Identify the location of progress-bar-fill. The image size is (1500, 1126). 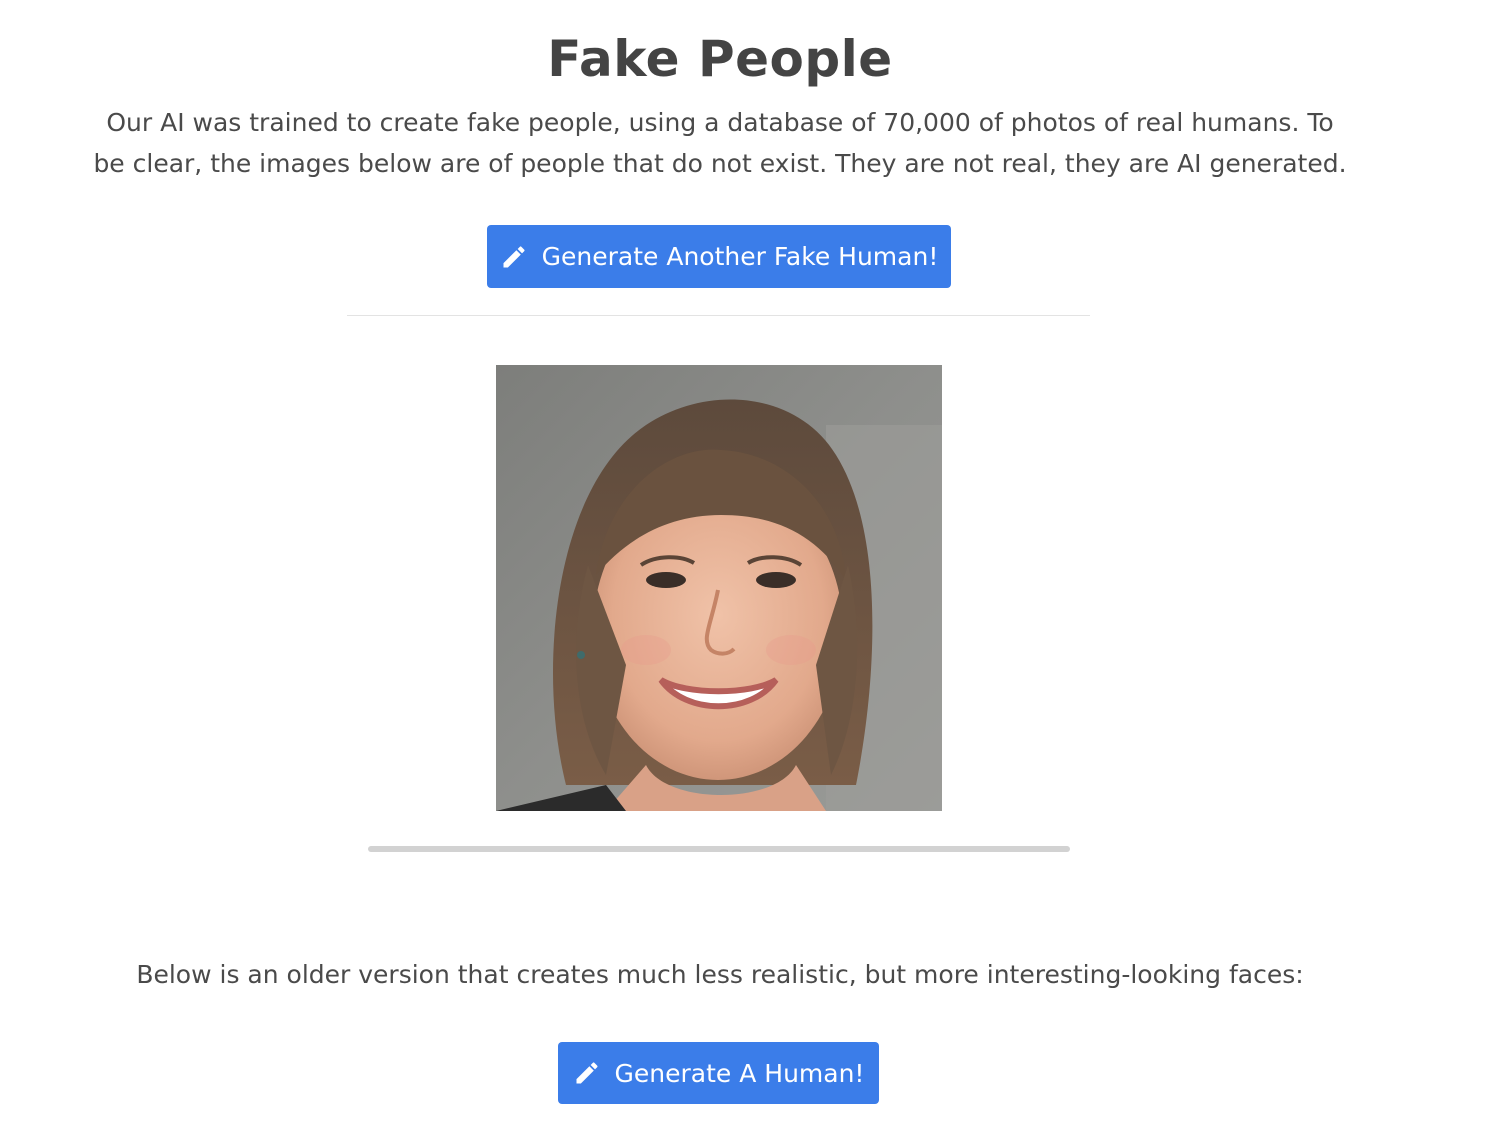
(719, 849).